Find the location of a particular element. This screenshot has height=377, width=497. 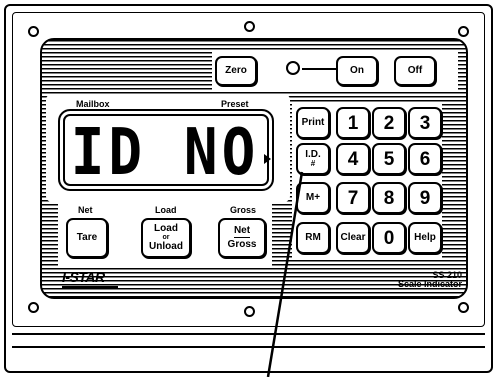

callout-pointer is located at coordinates (285, 274).